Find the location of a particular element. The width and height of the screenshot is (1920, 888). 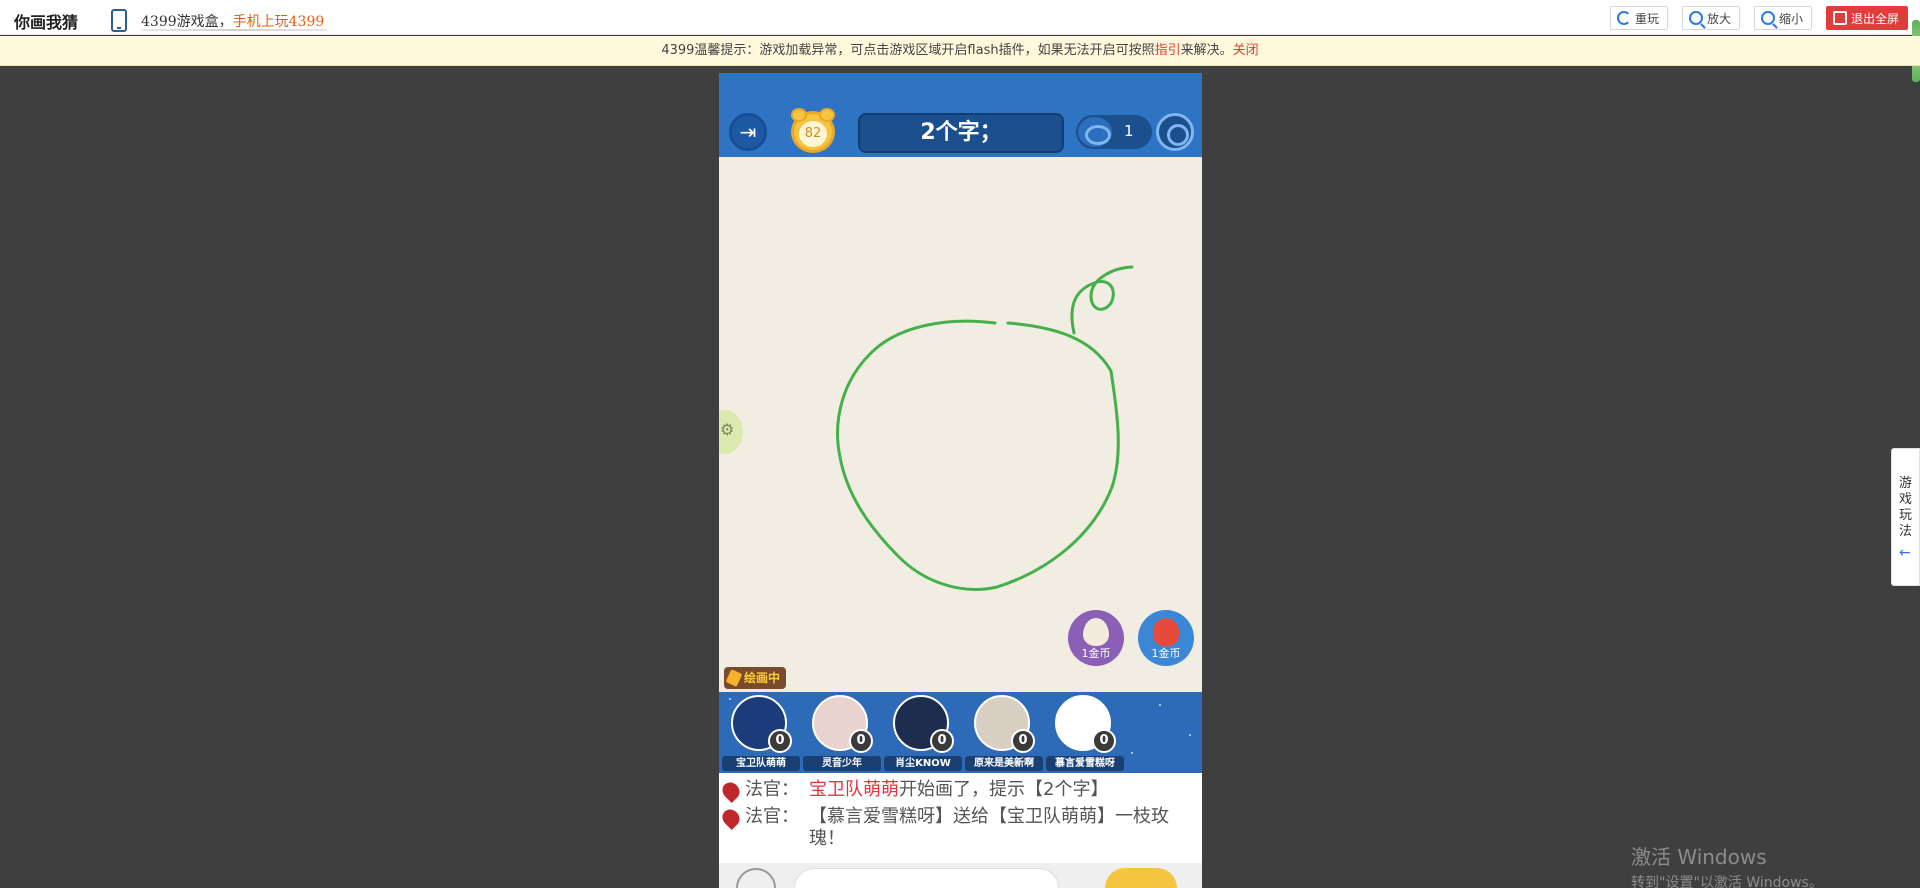

exit-icon is located at coordinates (1840, 18).